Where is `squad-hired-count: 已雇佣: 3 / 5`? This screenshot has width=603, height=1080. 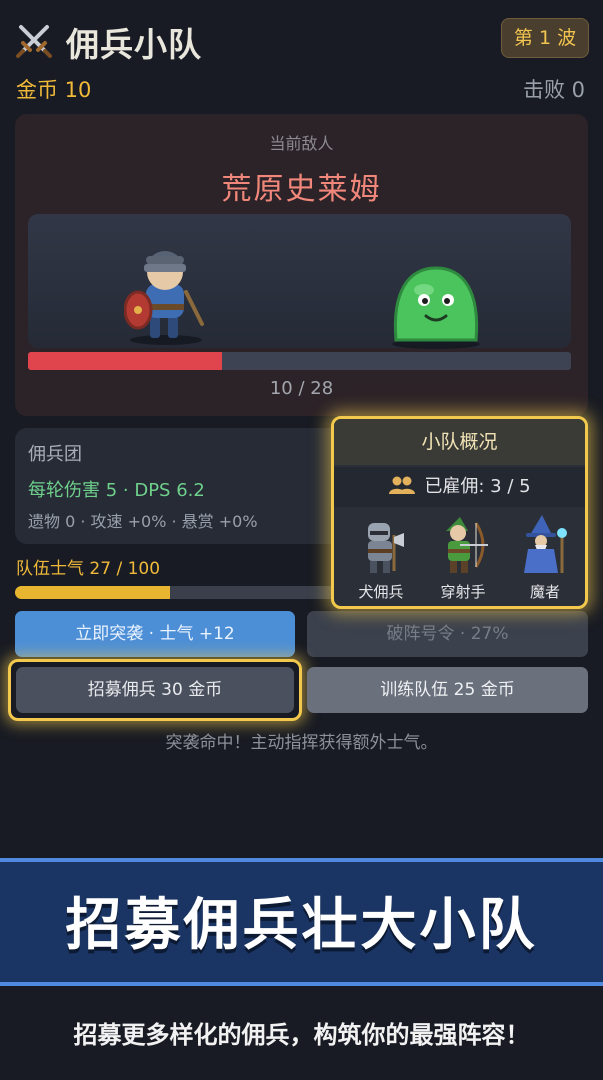
squad-hired-count: 已雇佣: 3 / 5 is located at coordinates (477, 486).